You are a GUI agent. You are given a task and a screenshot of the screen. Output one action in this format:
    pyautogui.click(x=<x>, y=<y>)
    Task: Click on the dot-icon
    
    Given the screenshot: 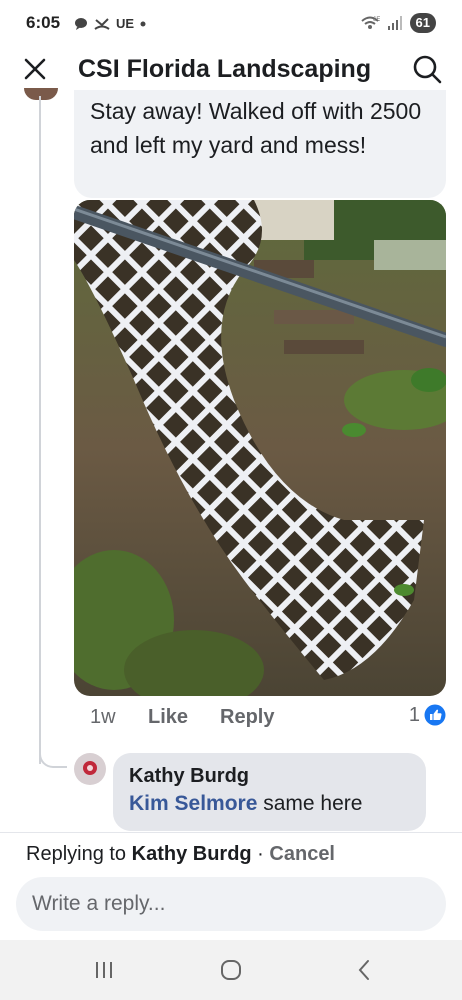 What is the action you would take?
    pyautogui.click(x=143, y=23)
    